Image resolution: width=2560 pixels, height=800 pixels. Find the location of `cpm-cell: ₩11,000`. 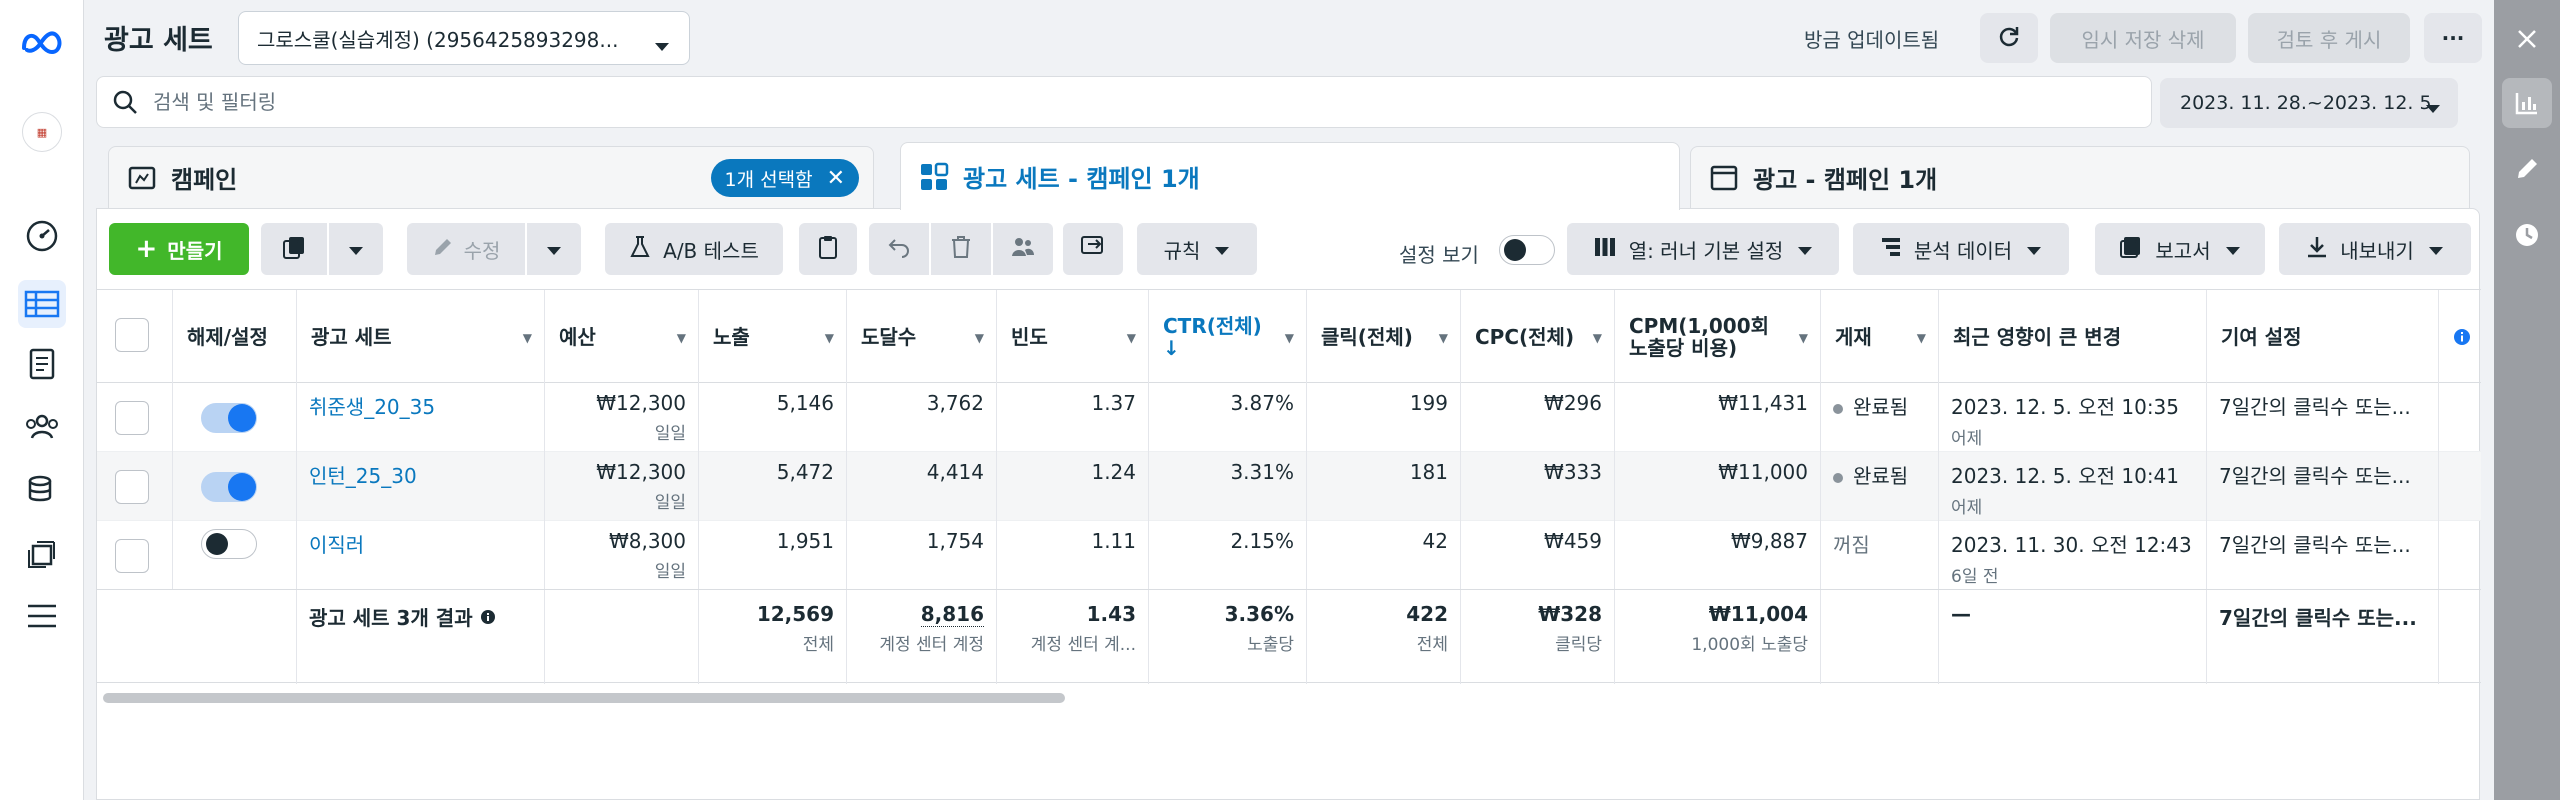

cpm-cell: ₩11,000 is located at coordinates (1718, 486).